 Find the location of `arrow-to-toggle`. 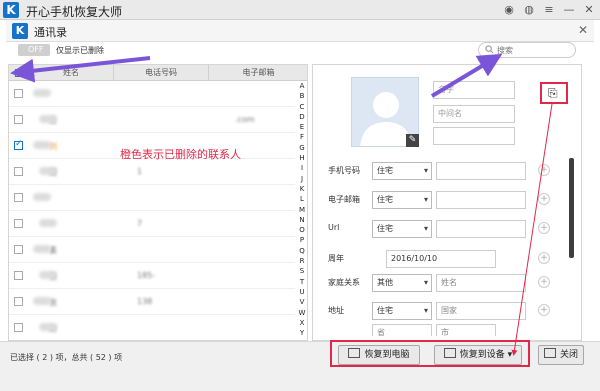

arrow-to-toggle is located at coordinates (80, 69).